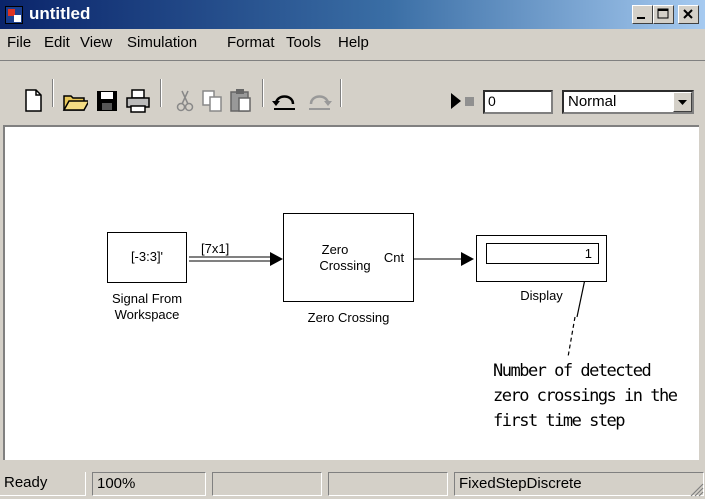 This screenshot has width=705, height=499. What do you see at coordinates (33, 101) in the screenshot?
I see `new-file-icon` at bounding box center [33, 101].